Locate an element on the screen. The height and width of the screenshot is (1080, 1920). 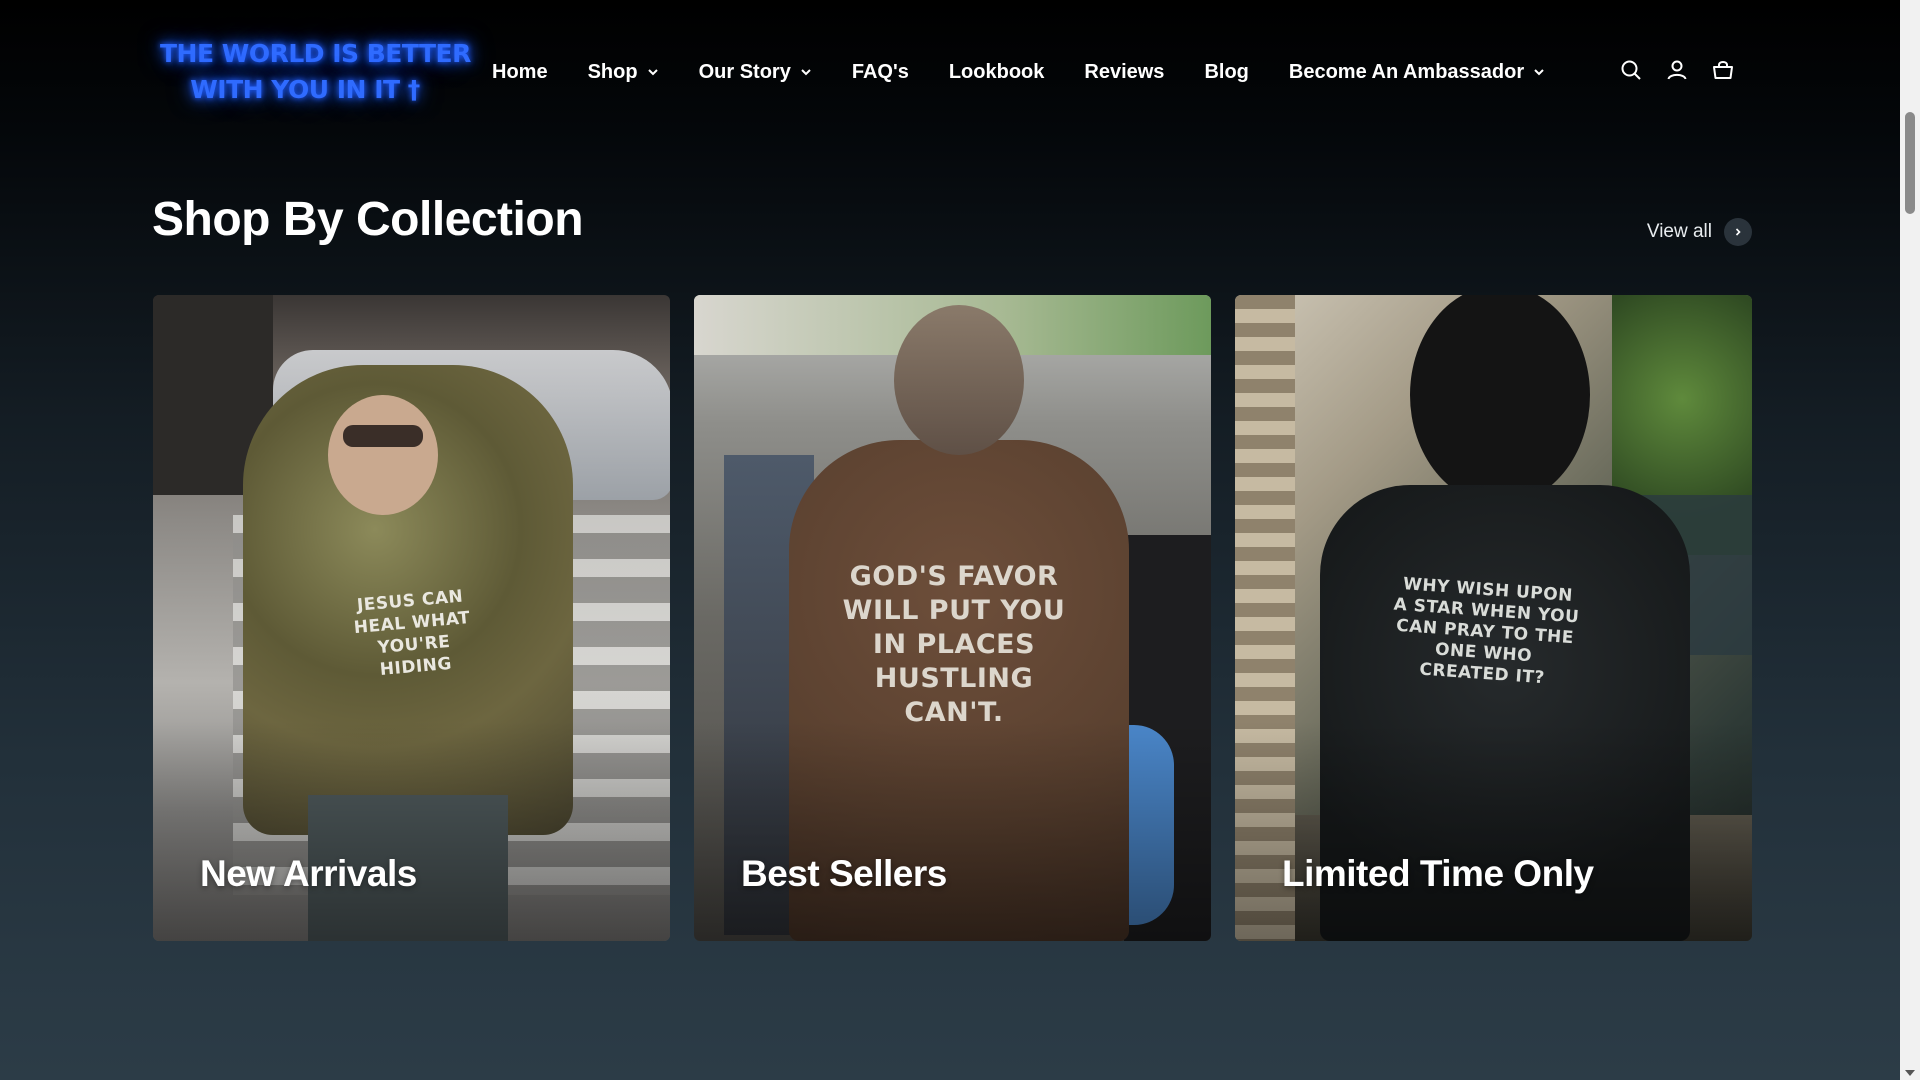
nav-home-label: Home is located at coordinates (520, 71).